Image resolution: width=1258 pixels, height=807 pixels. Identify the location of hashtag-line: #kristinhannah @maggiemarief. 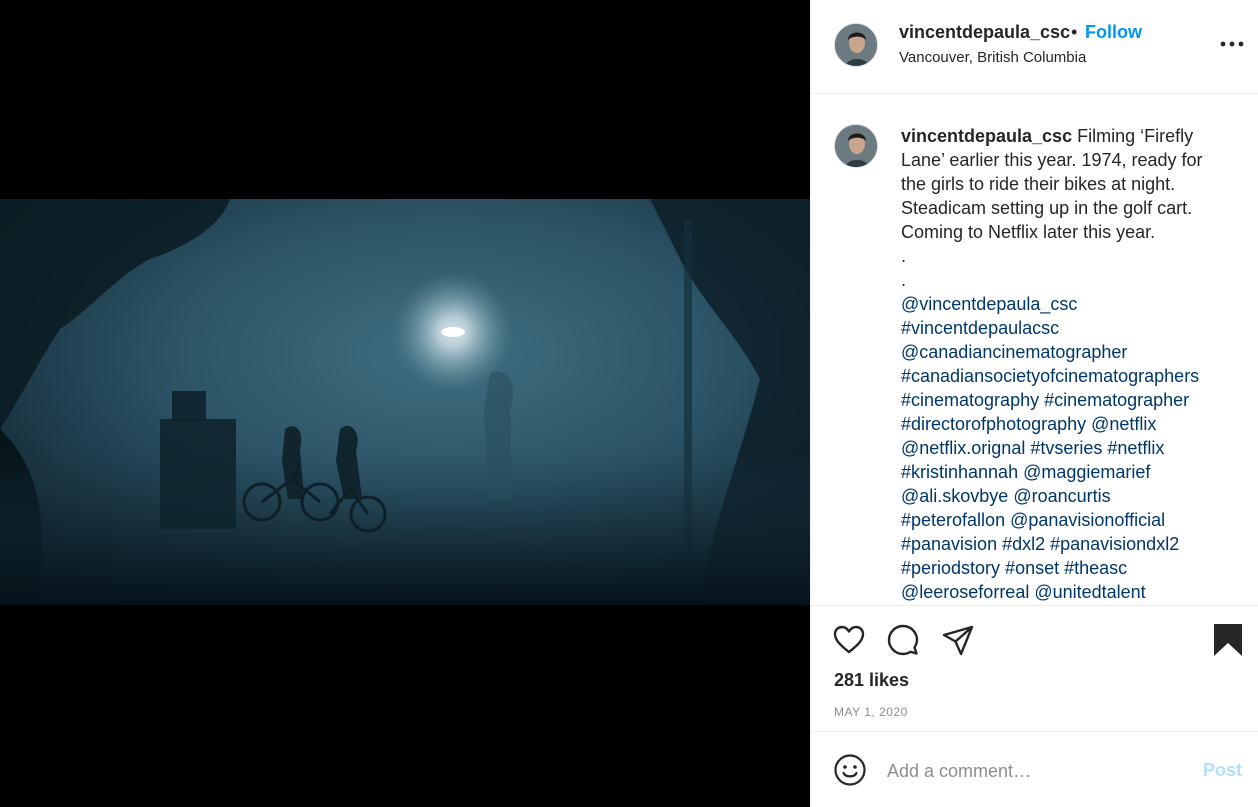
(1066, 472).